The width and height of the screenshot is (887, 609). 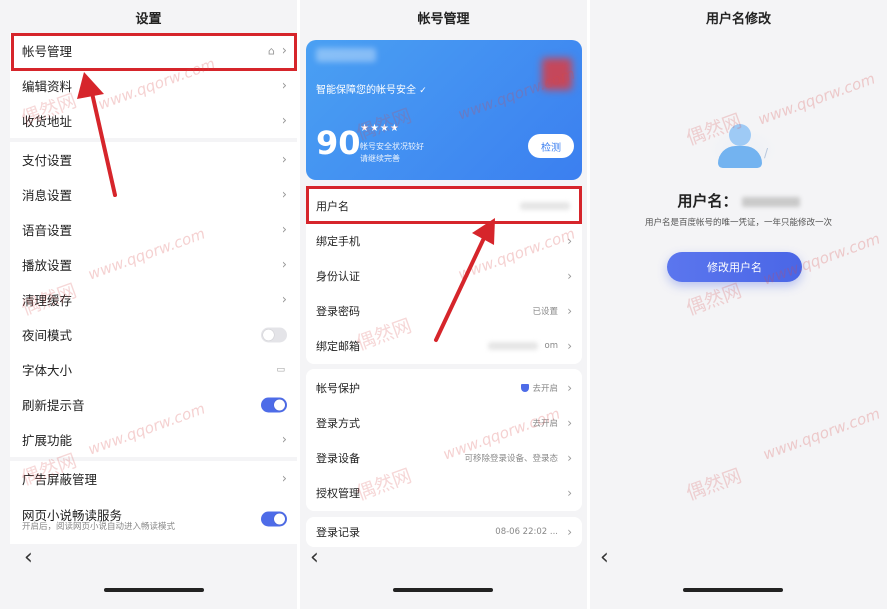 What do you see at coordinates (766, 153) in the screenshot?
I see `pen-icon: /` at bounding box center [766, 153].